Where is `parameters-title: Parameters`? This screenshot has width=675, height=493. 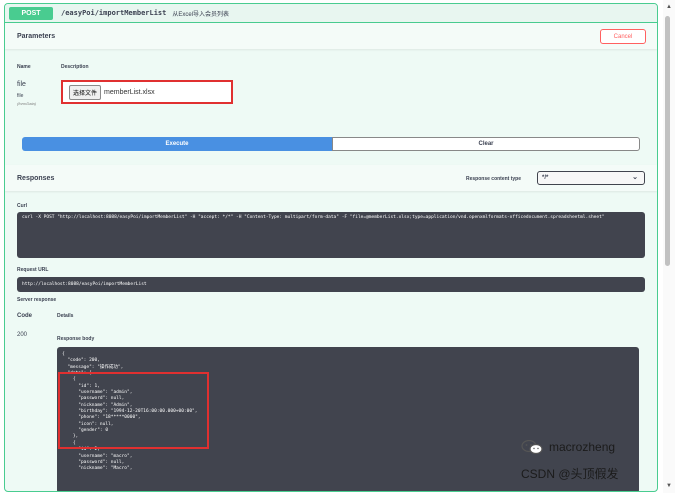 parameters-title: Parameters is located at coordinates (36, 36).